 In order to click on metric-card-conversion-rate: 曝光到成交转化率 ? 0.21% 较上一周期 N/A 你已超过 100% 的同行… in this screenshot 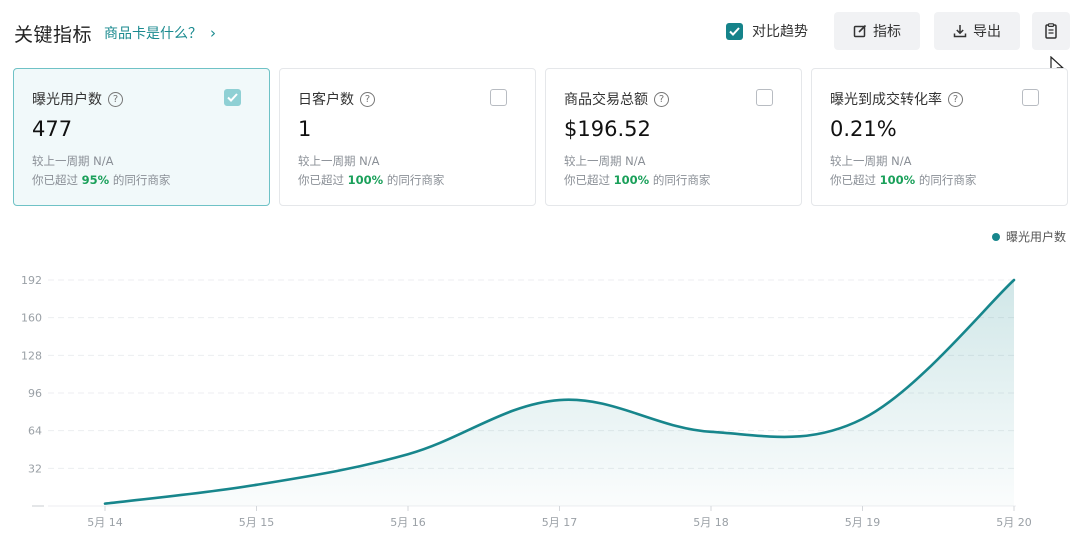, I will do `click(939, 137)`.